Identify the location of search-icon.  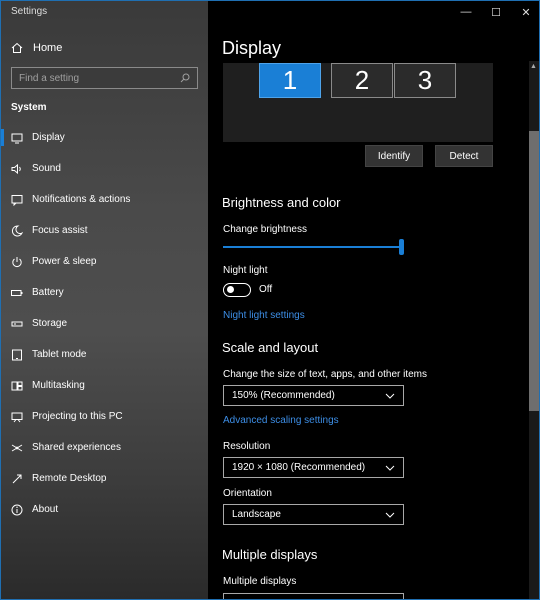
(185, 78).